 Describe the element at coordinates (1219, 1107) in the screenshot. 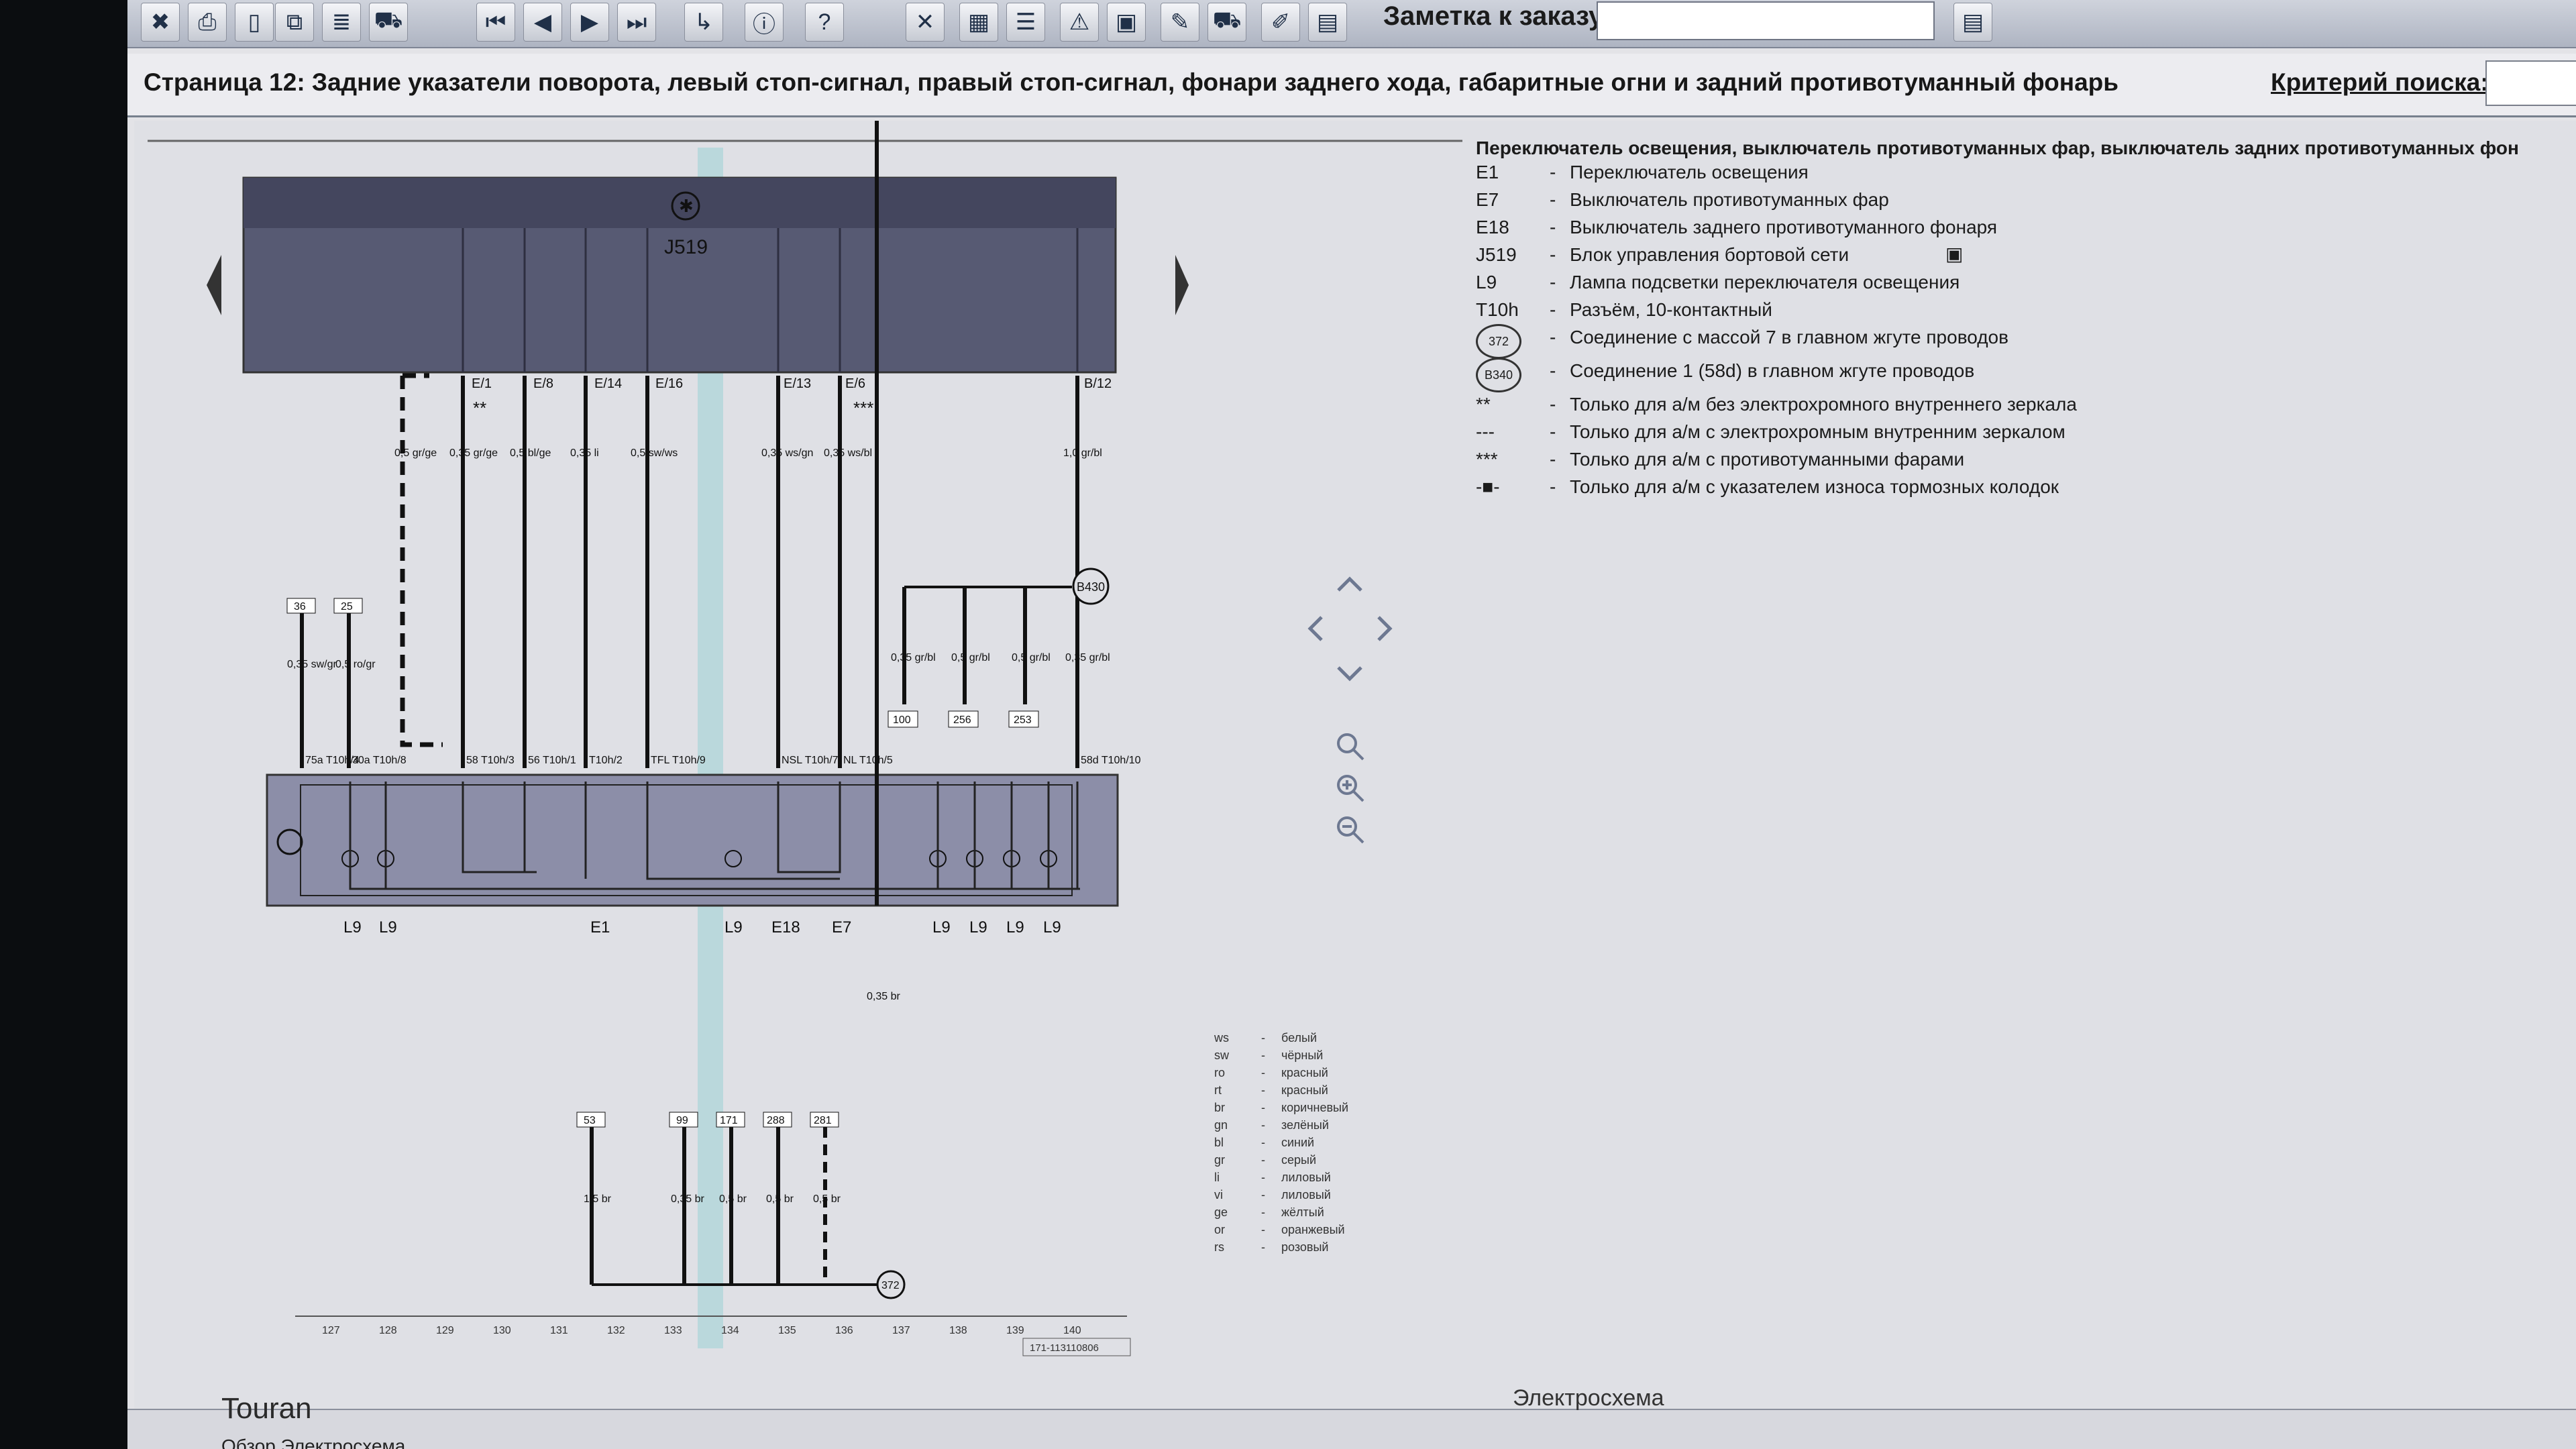

I see `svg-text: br` at that location.